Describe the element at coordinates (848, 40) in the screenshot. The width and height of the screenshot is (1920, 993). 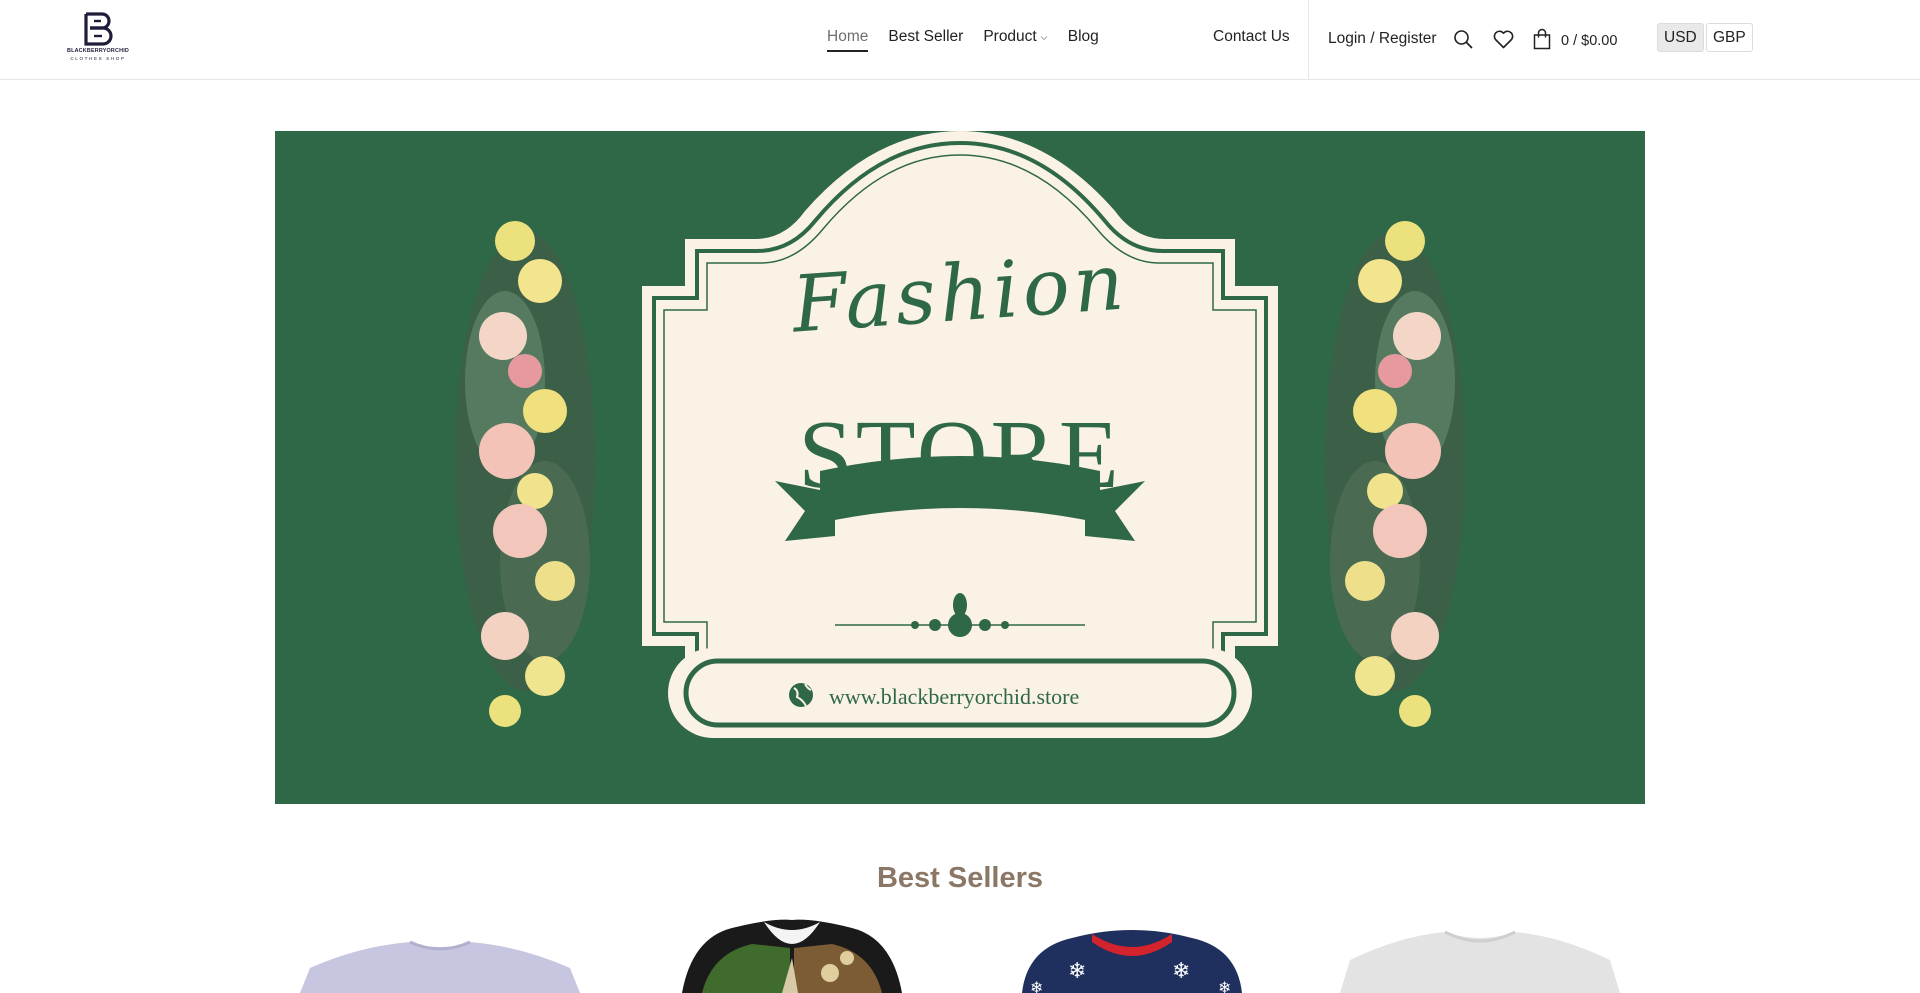
I see `nav-item-home: Home` at that location.